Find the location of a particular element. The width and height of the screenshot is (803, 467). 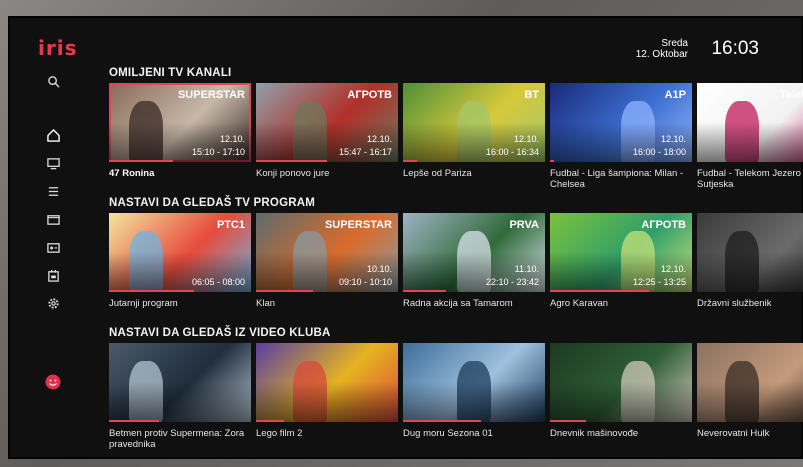

thumbnail: Telekom 1 is located at coordinates (750, 122).